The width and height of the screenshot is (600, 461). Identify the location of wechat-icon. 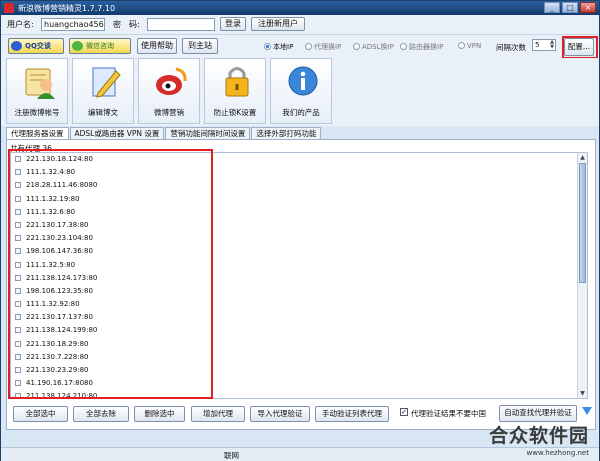
(77, 46).